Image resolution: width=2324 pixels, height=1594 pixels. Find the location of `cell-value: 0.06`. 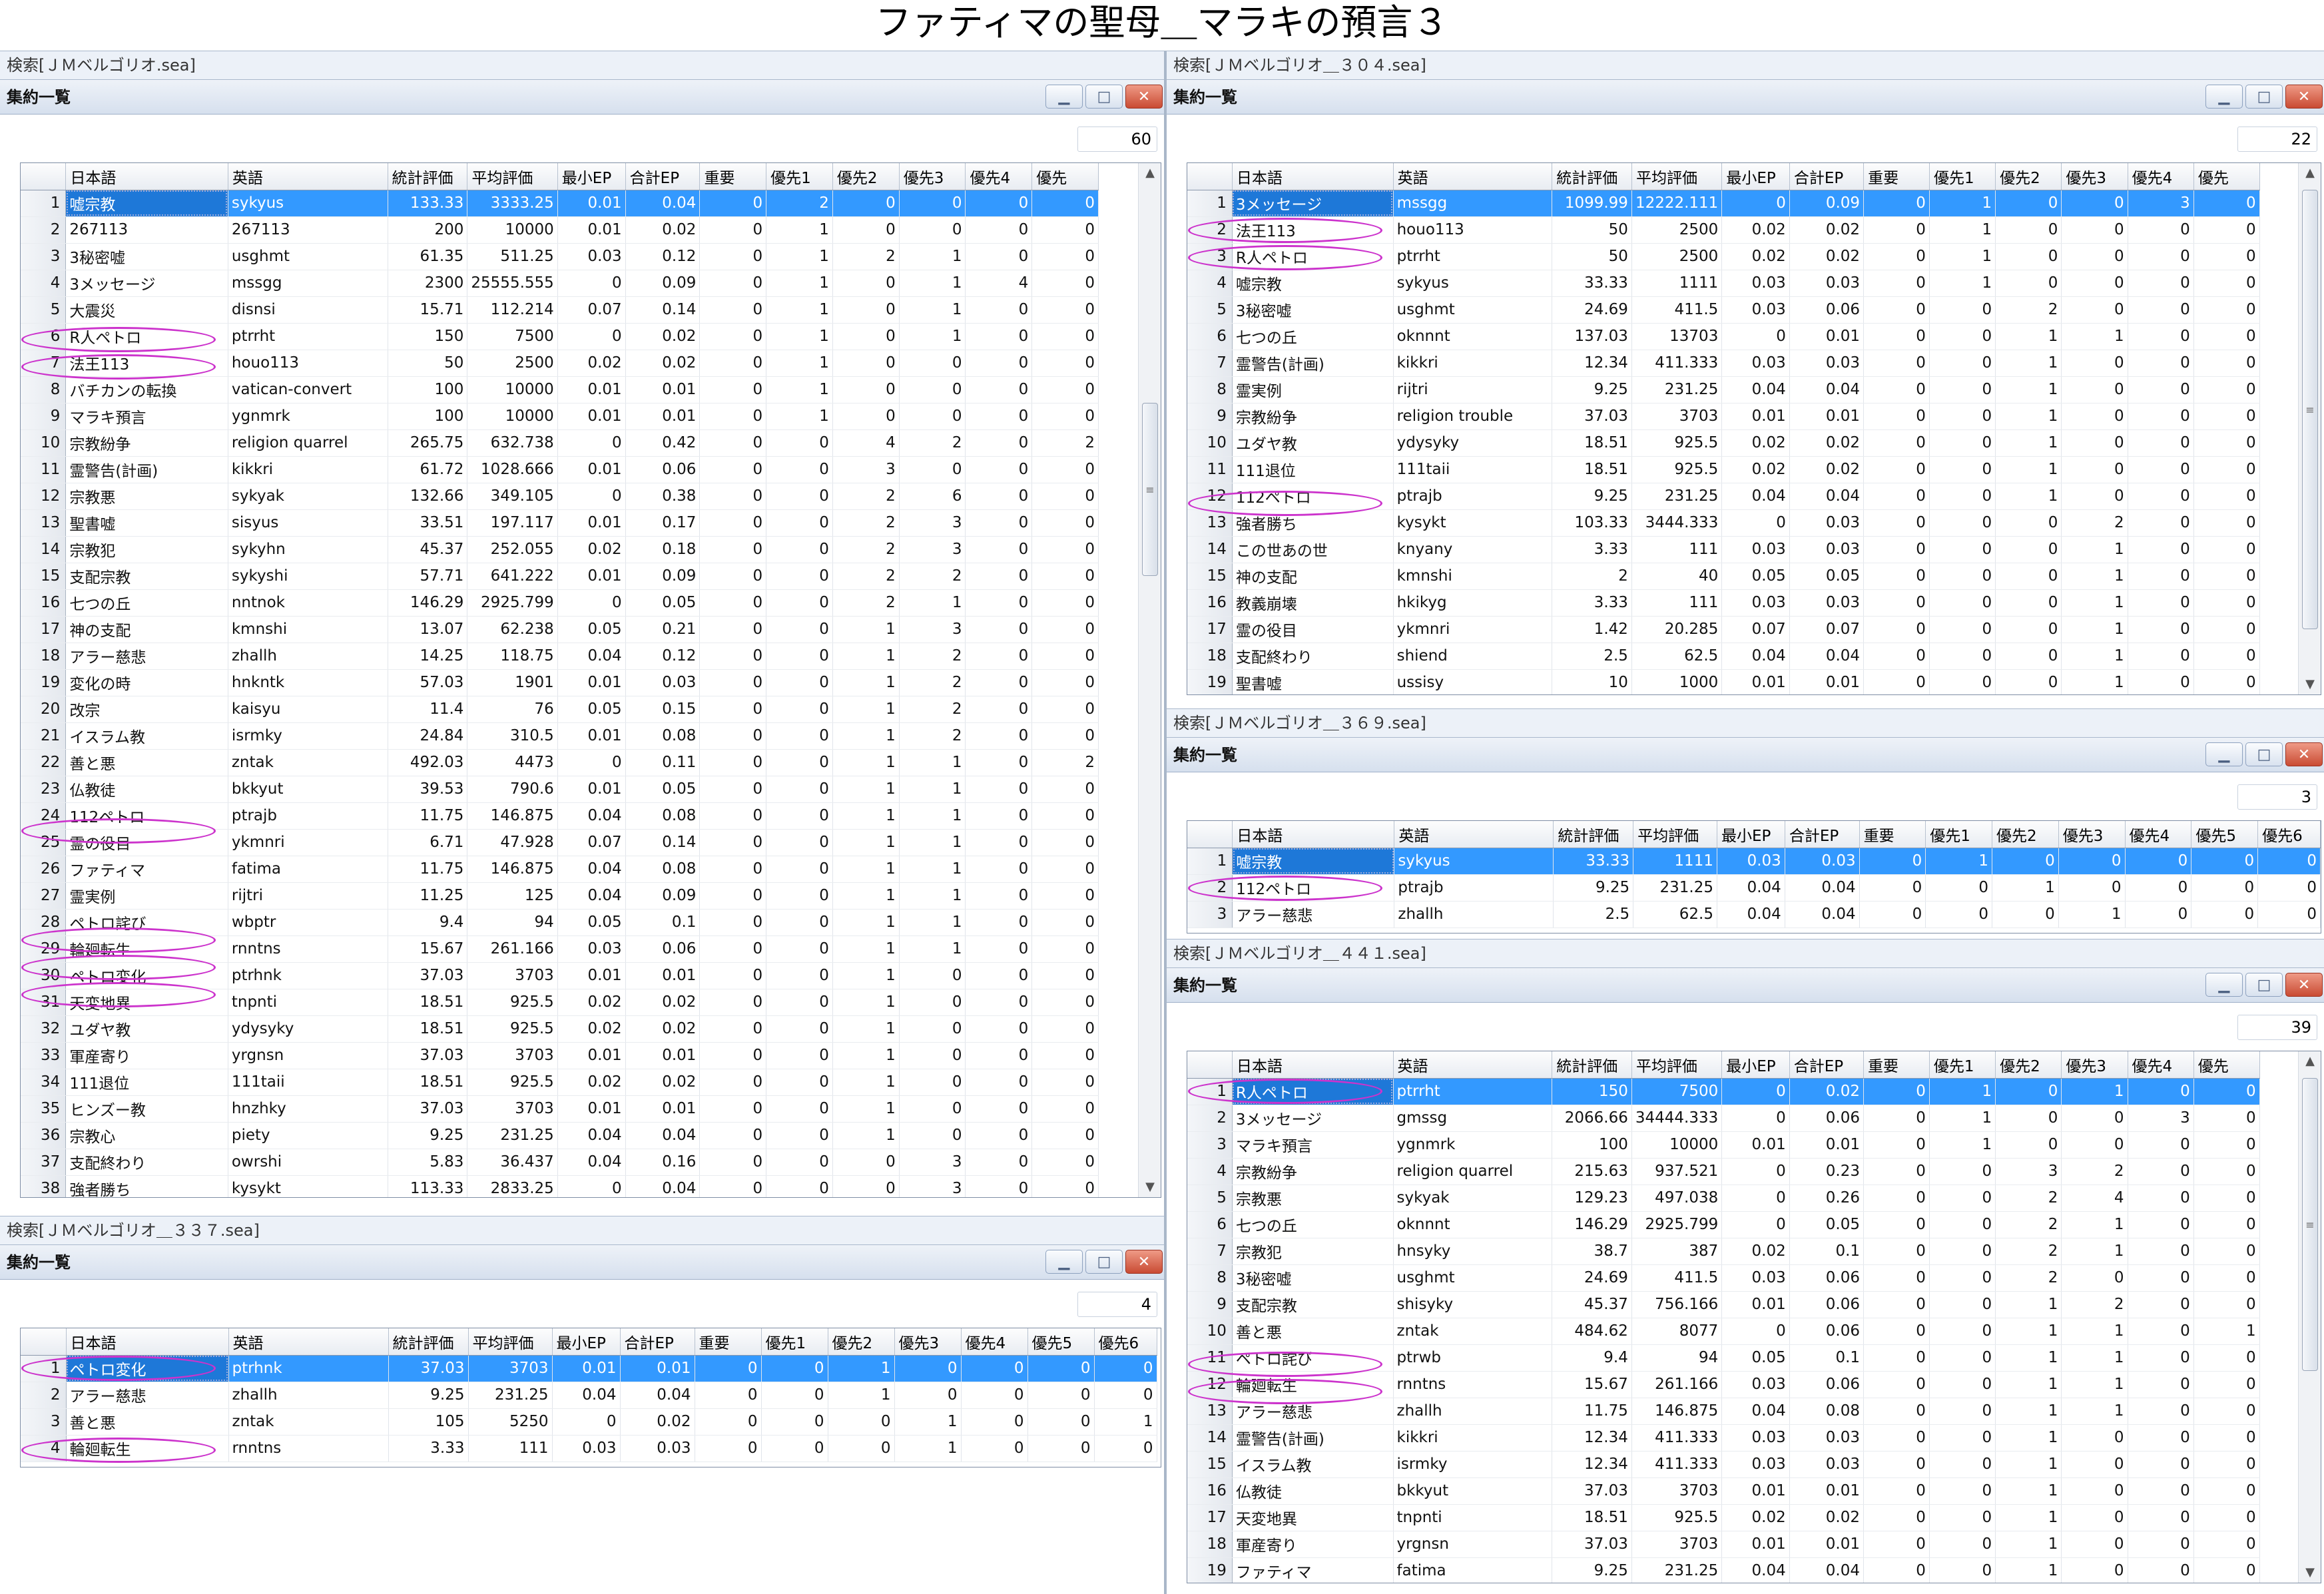

cell-value: 0.06 is located at coordinates (663, 469).